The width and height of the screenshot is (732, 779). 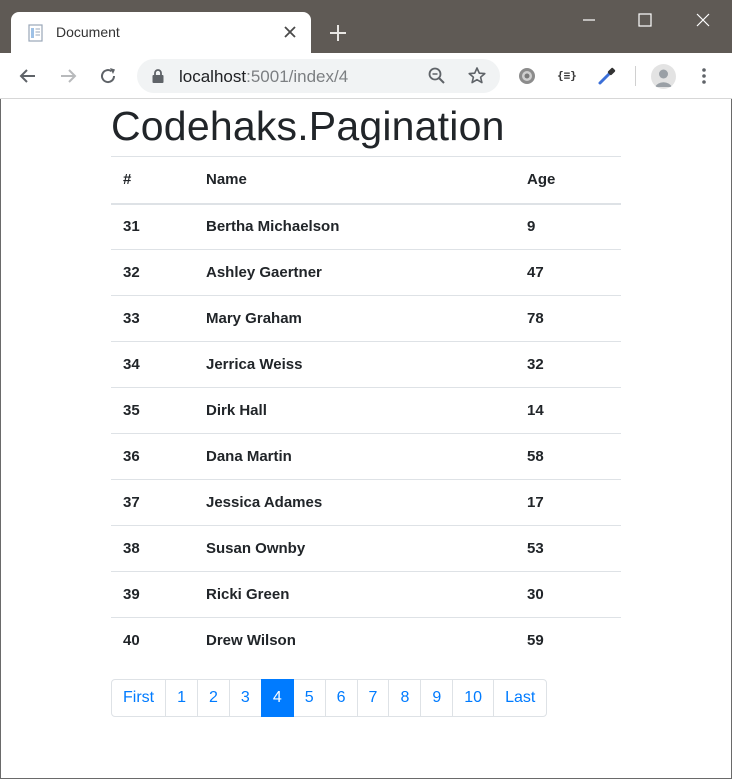 I want to click on table-row: 38 Susan Ownby 53, so click(x=366, y=548).